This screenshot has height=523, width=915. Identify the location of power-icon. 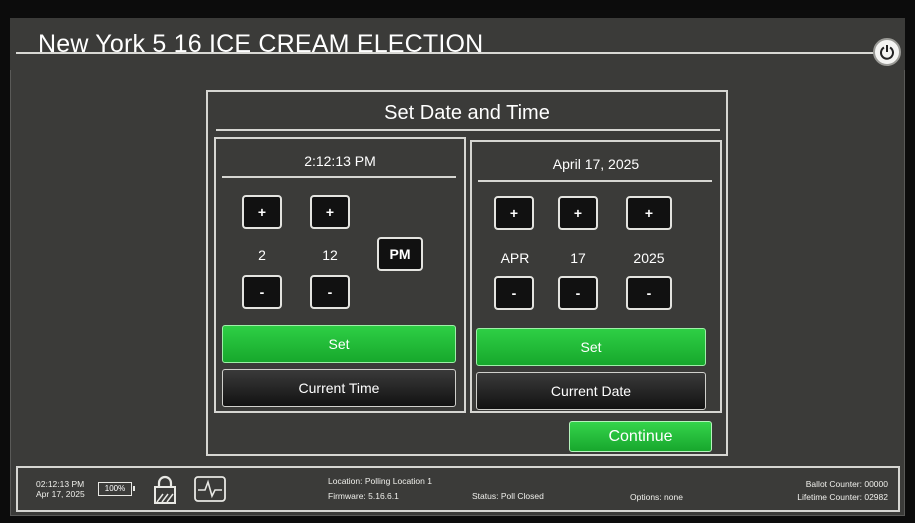
(887, 52).